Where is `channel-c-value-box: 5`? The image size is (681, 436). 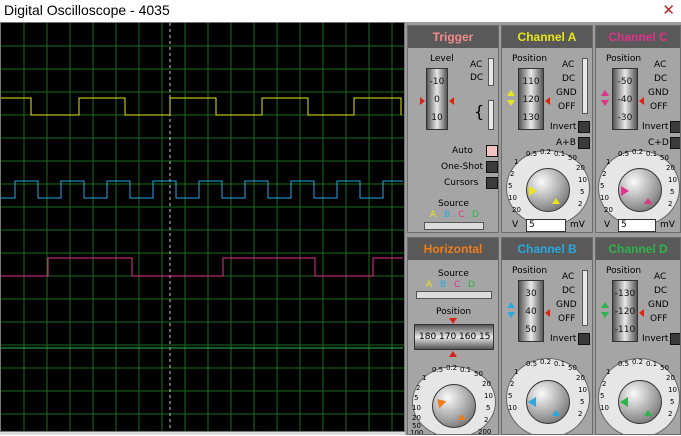
channel-c-value-box: 5 is located at coordinates (637, 225).